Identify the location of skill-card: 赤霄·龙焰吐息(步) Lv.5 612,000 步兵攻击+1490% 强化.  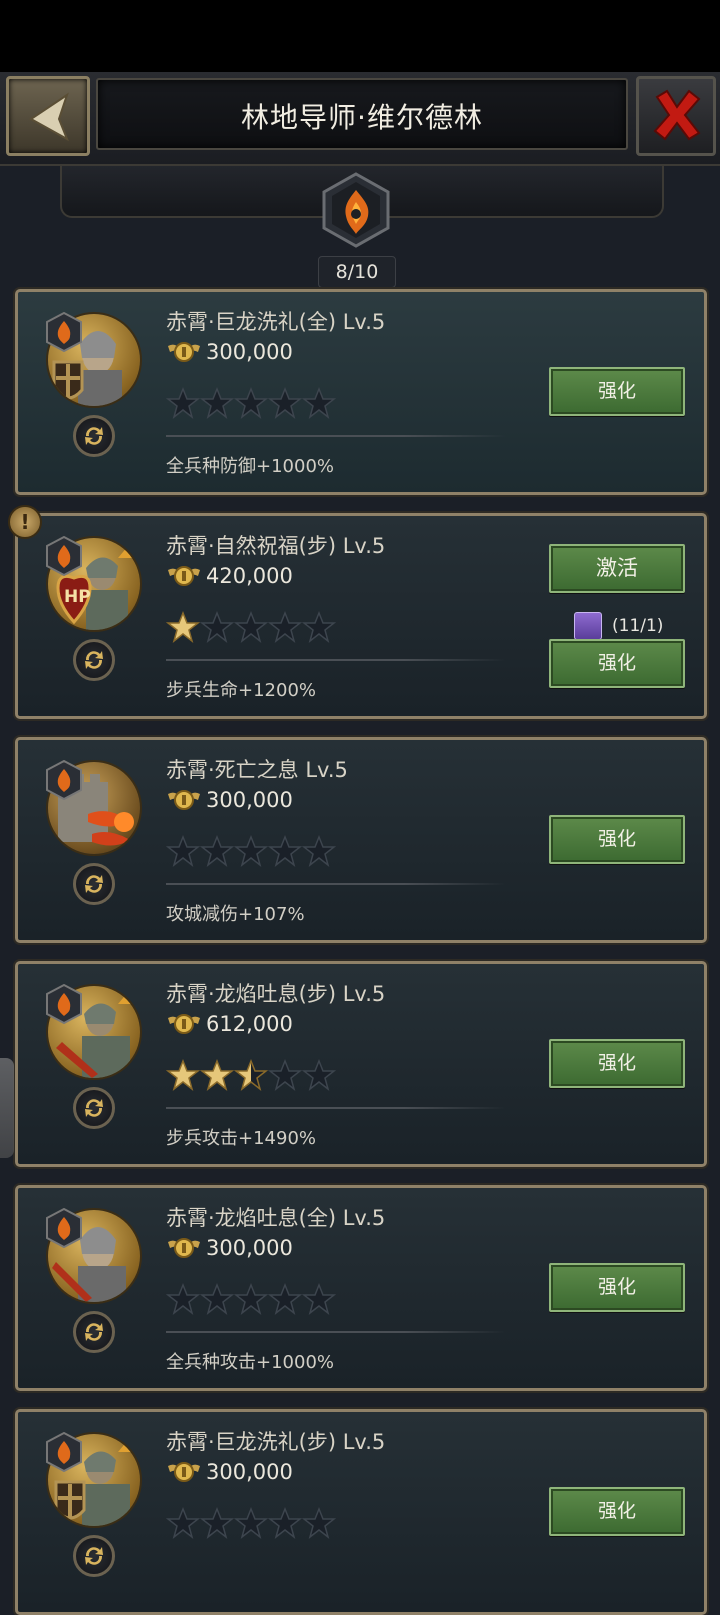
(361, 1064).